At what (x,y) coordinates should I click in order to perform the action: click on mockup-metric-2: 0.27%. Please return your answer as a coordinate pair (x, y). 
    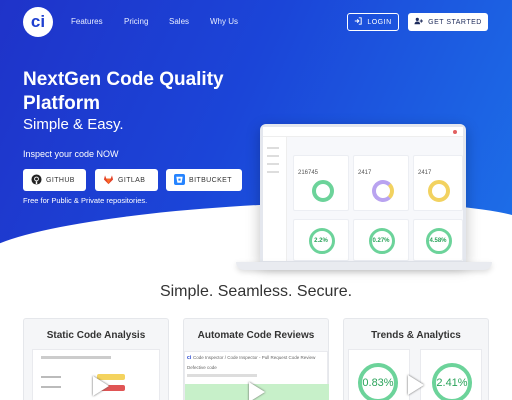
    Looking at the image, I should click on (381, 240).